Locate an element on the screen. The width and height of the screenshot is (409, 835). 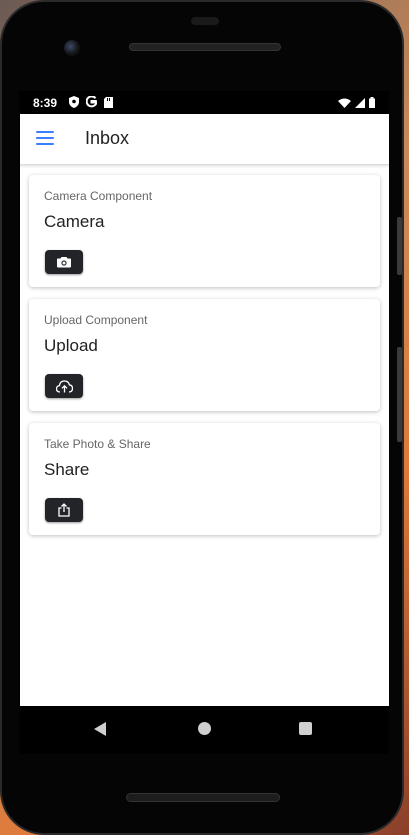
status-time: 8:39 is located at coordinates (45, 103).